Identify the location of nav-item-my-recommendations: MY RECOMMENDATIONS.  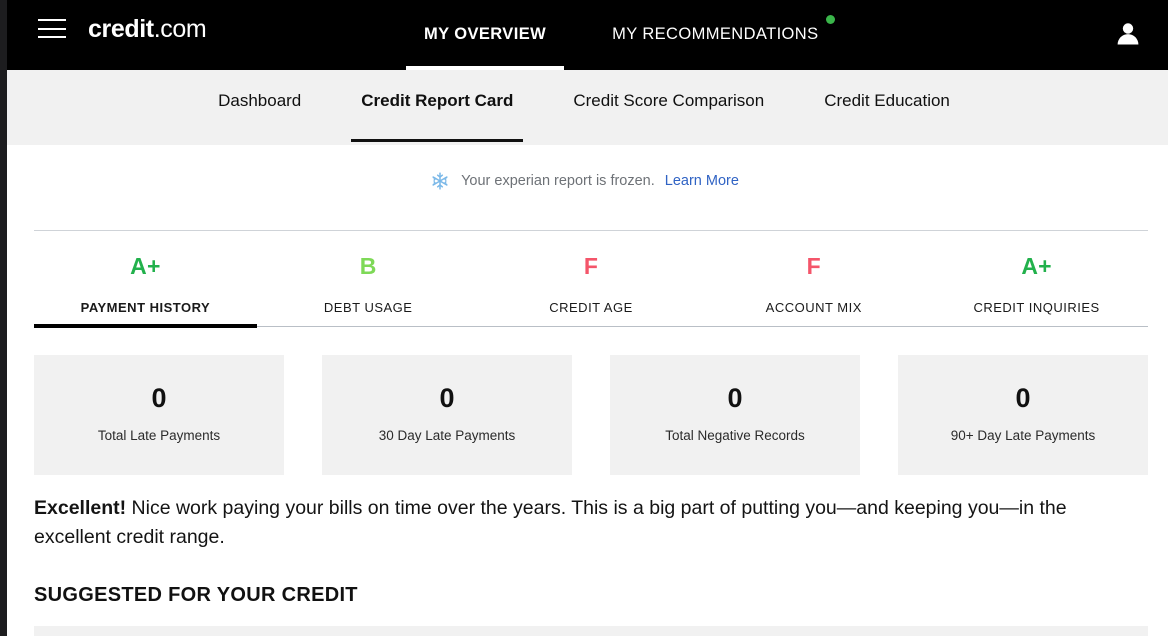
(723, 35).